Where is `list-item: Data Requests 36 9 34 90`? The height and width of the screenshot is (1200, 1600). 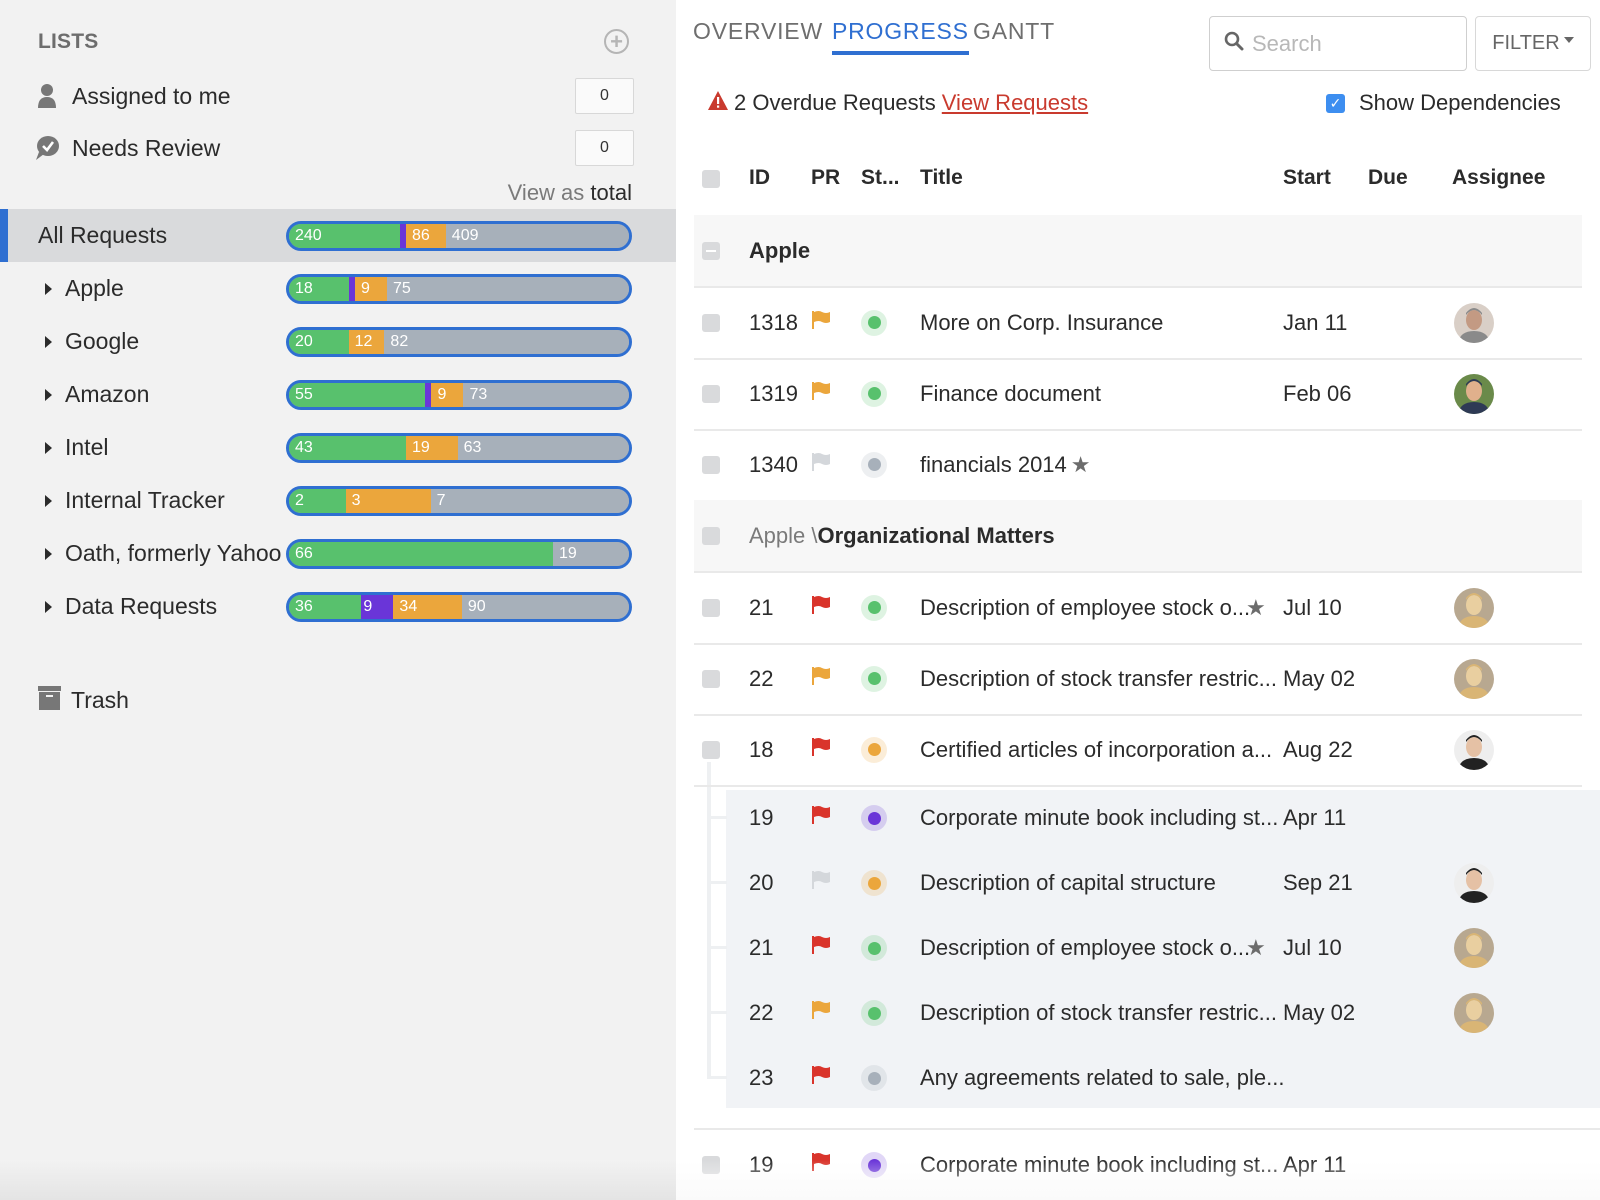
list-item: Data Requests 36 9 34 90 is located at coordinates (338, 606).